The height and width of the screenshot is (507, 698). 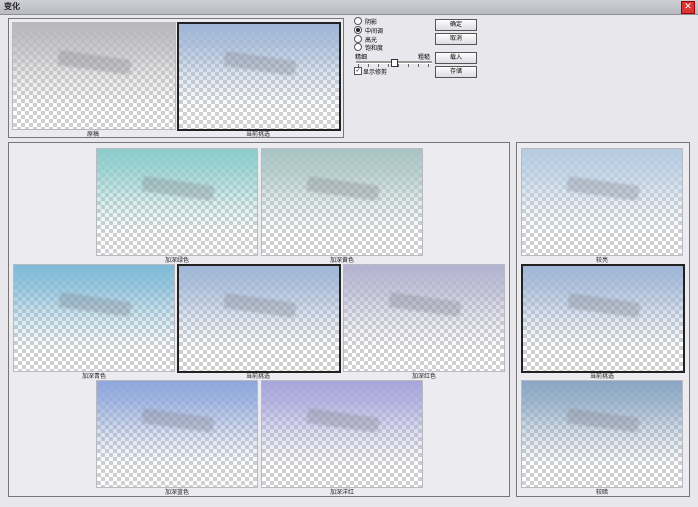 I want to click on cancel-button: 取消, so click(x=456, y=39).